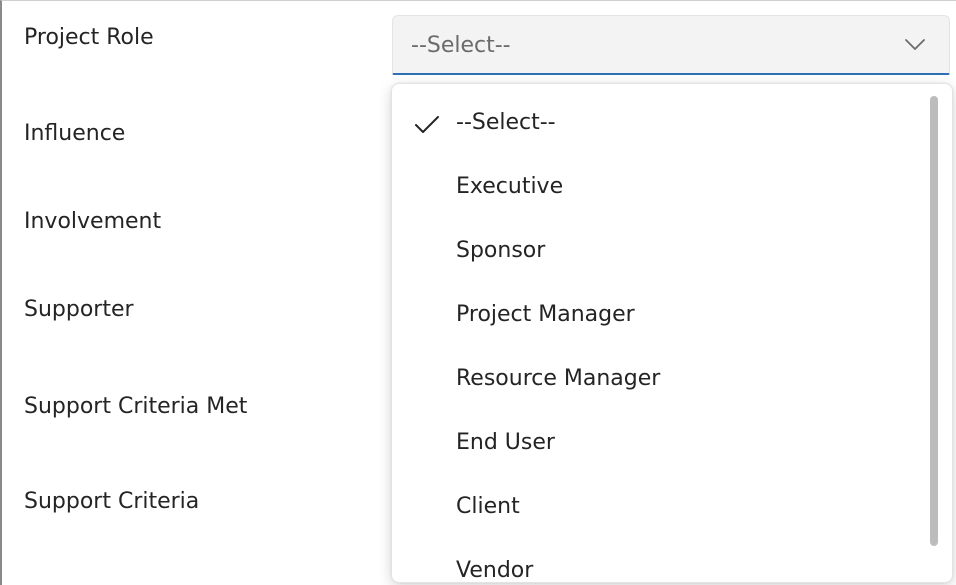 Image resolution: width=956 pixels, height=585 pixels. I want to click on option-end-user: End User, so click(657, 444).